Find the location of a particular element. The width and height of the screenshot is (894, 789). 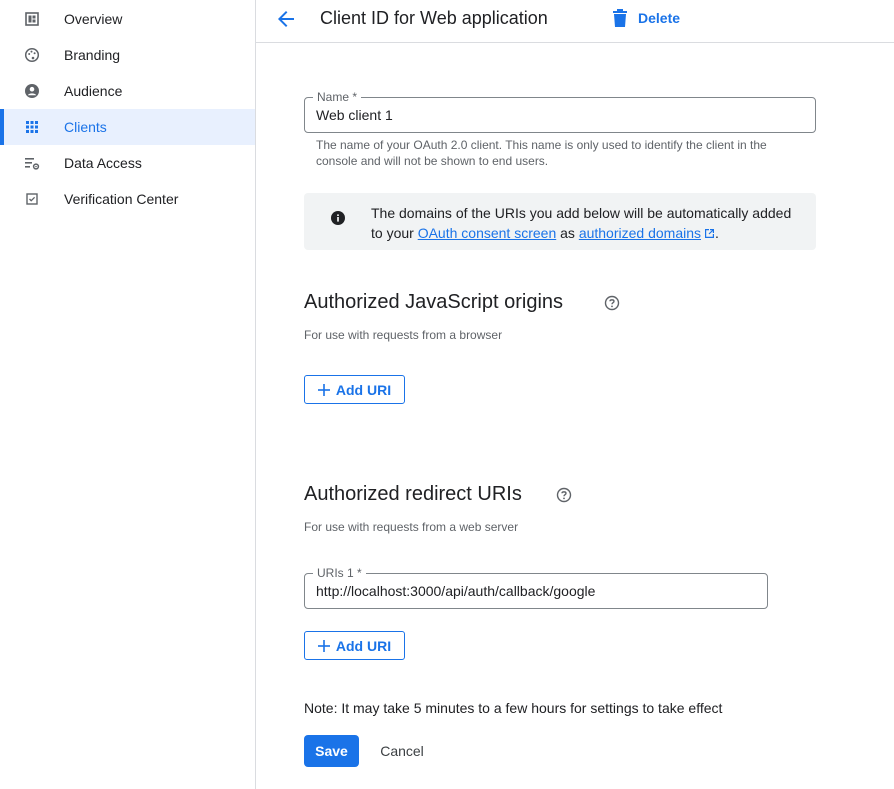

save-button: Save is located at coordinates (331, 751).